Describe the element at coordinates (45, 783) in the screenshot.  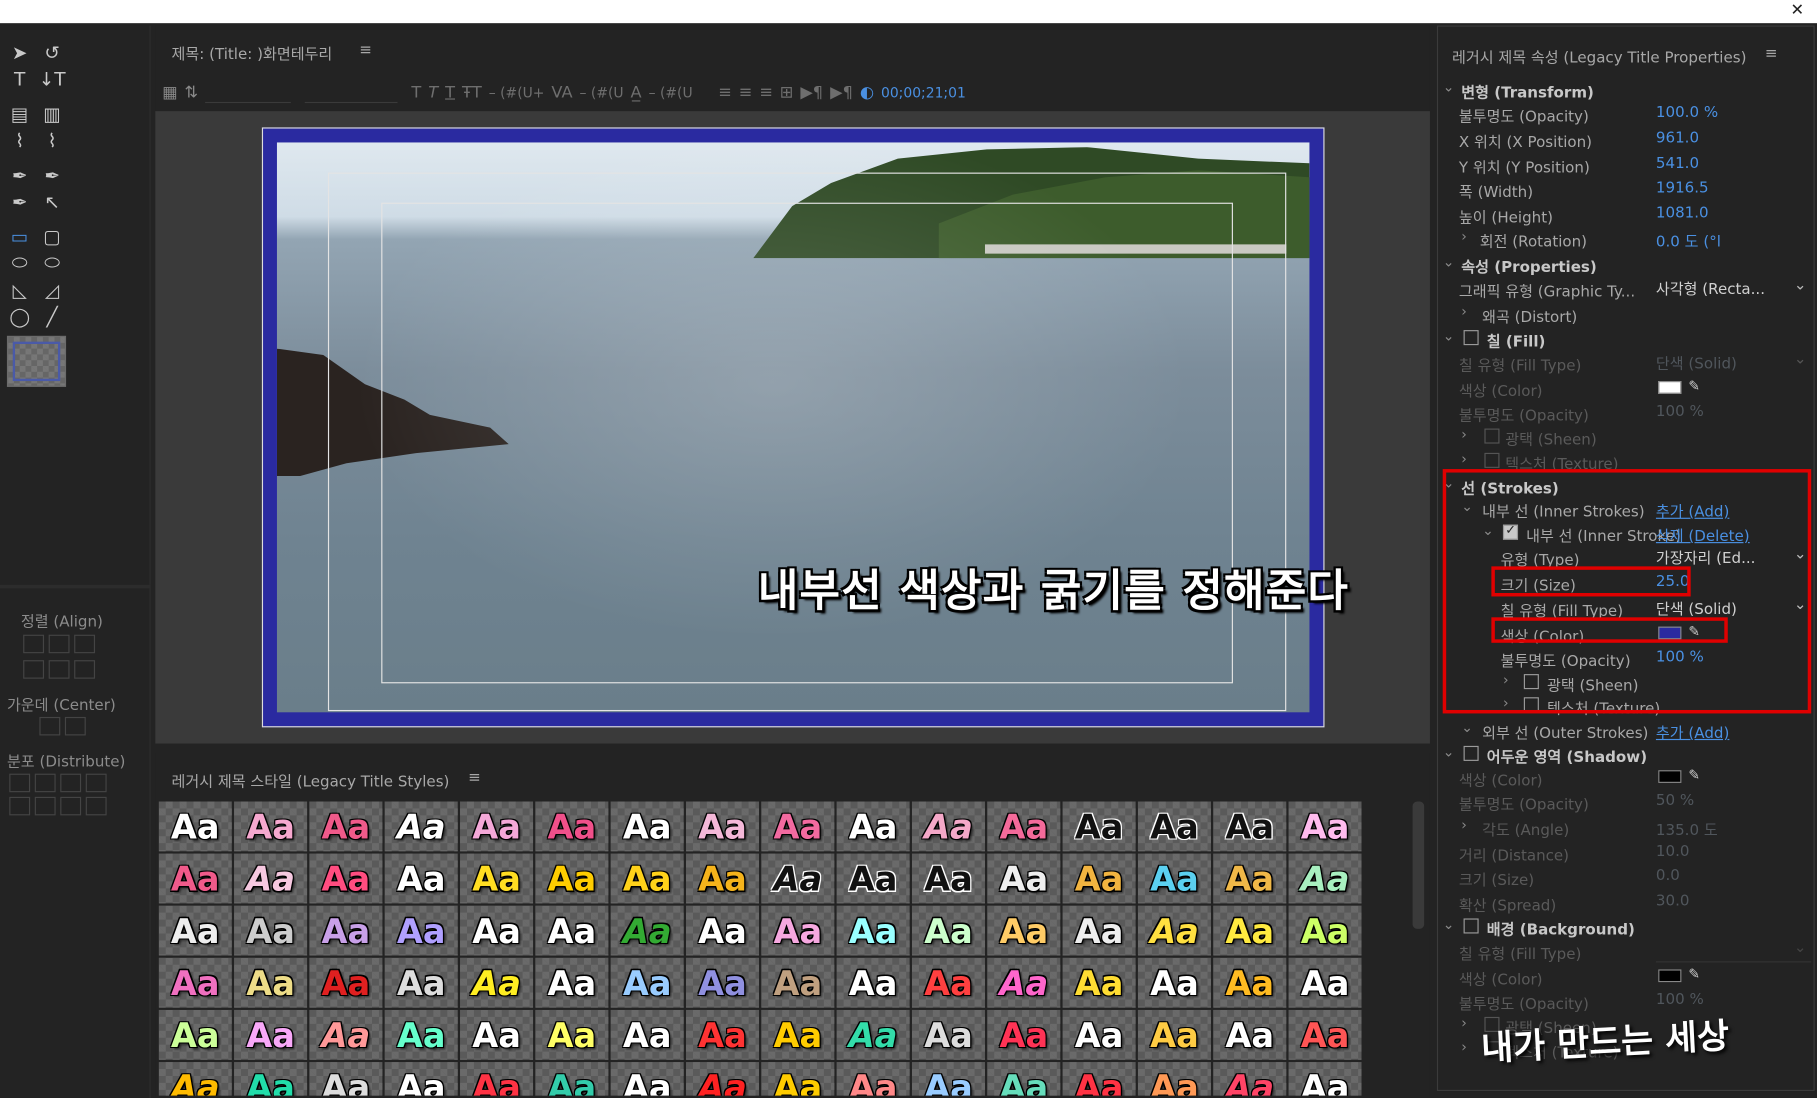
I see `distribute-center-button` at that location.